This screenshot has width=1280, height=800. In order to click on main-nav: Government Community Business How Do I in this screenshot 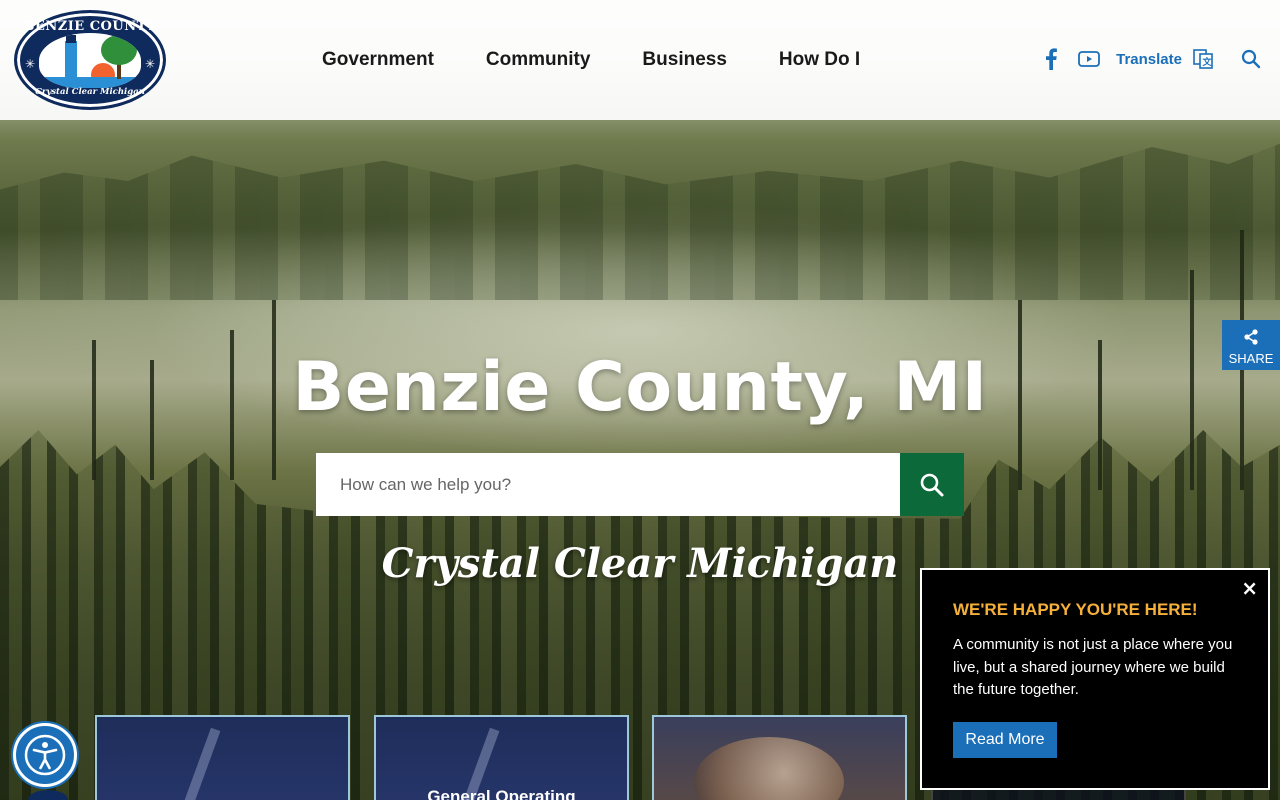, I will do `click(617, 60)`.